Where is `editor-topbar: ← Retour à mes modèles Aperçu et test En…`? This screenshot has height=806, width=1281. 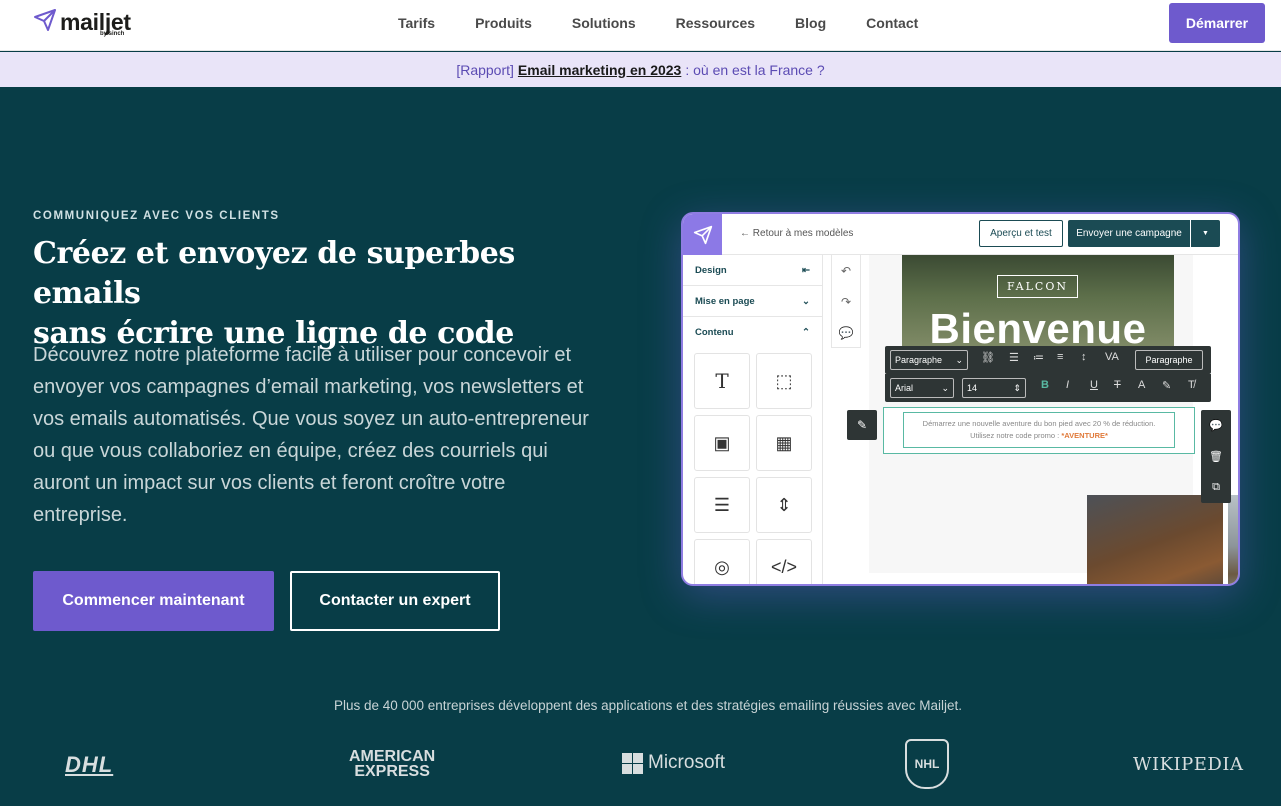
editor-topbar: ← Retour à mes modèles Aperçu et test En… is located at coordinates (980, 234).